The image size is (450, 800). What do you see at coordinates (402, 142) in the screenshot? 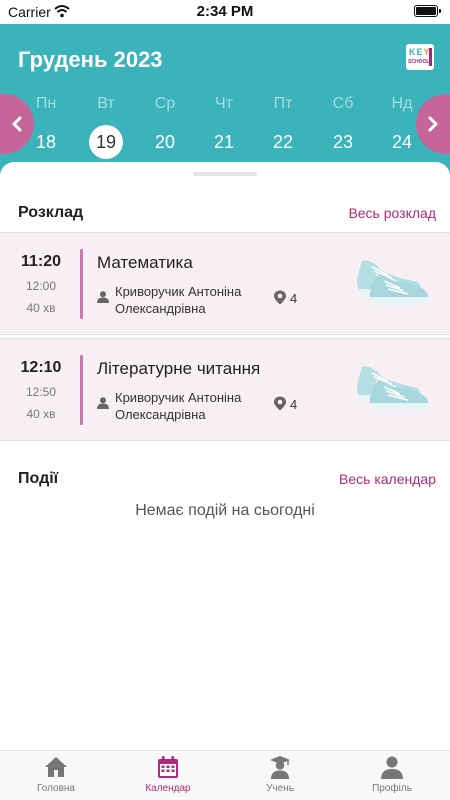
I see `day-number: 24` at bounding box center [402, 142].